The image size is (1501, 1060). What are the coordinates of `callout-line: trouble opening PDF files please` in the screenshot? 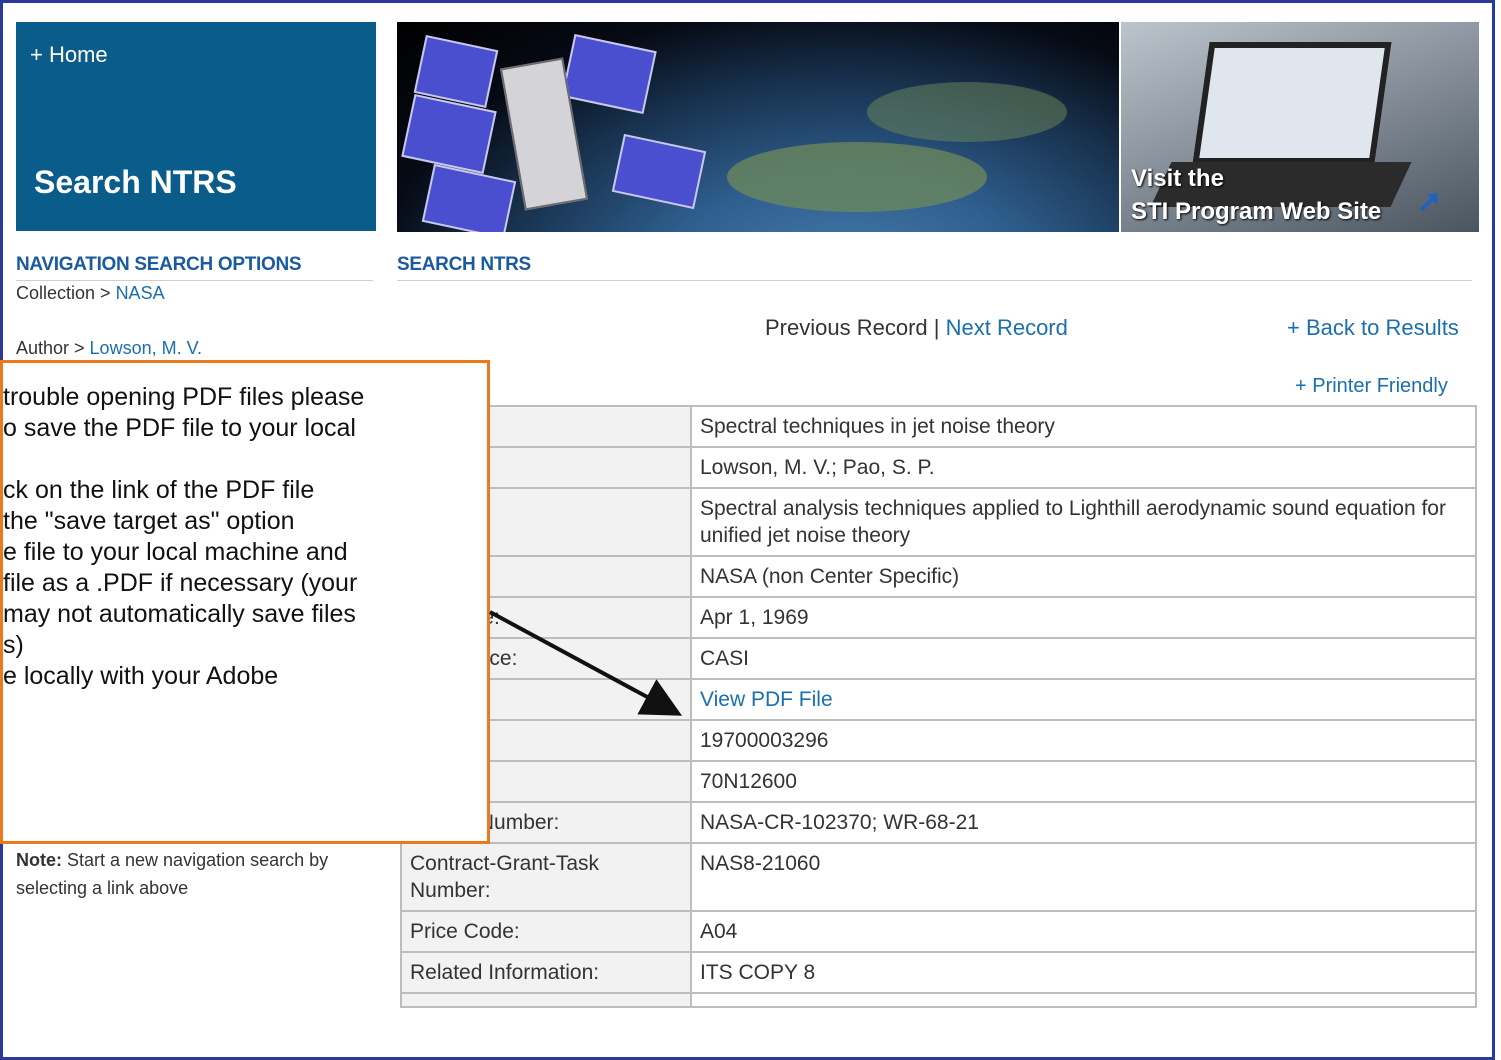 It's located at (184, 397).